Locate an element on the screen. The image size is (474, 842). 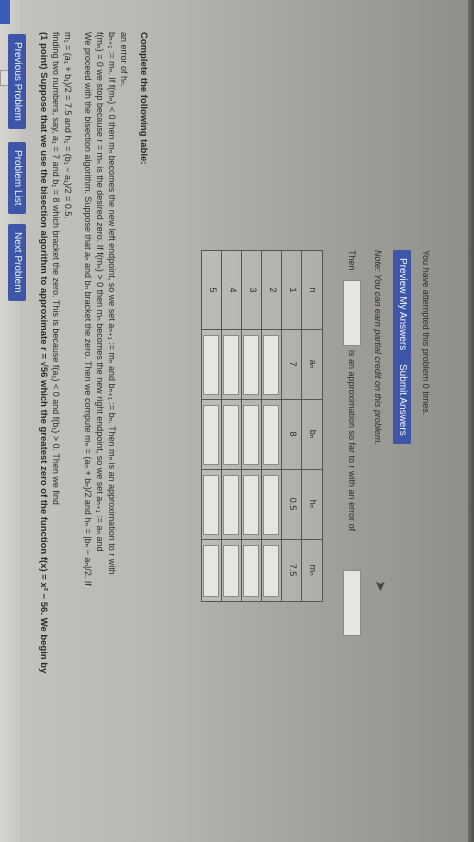
mouse-cursor-icon: ➤ is located at coordinates (381, 586).